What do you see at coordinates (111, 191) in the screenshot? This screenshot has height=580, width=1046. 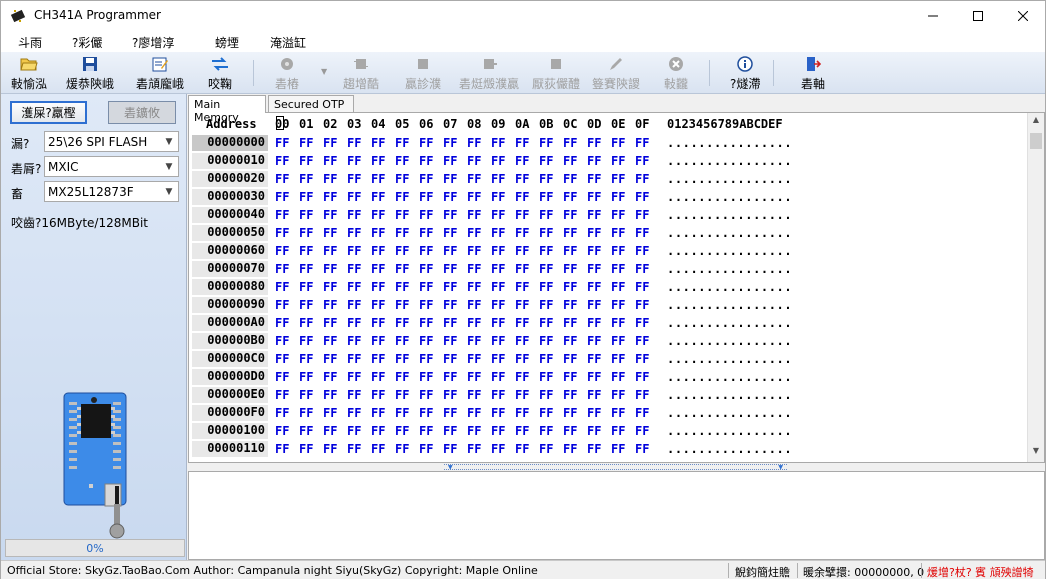 I see `model-select: MX25L12873F ▼` at bounding box center [111, 191].